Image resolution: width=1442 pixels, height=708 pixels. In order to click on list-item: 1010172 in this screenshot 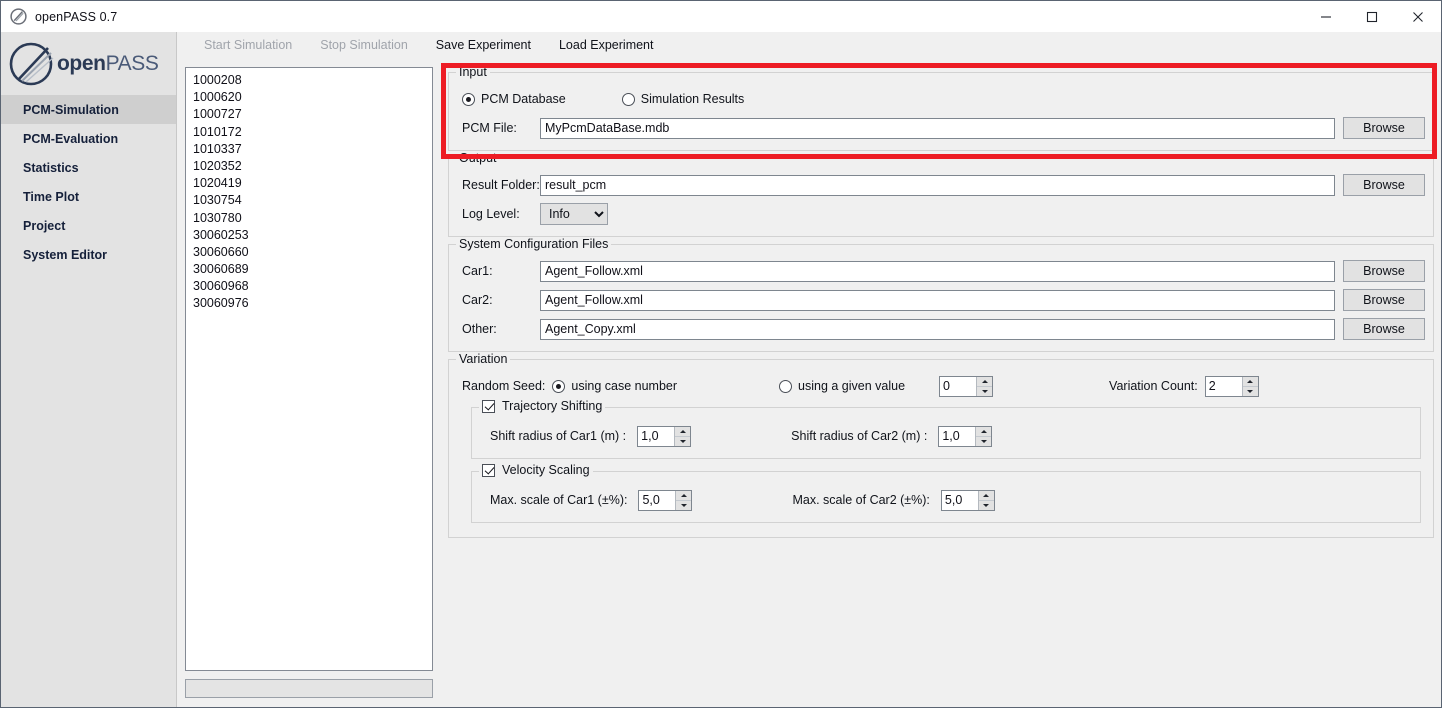, I will do `click(309, 132)`.